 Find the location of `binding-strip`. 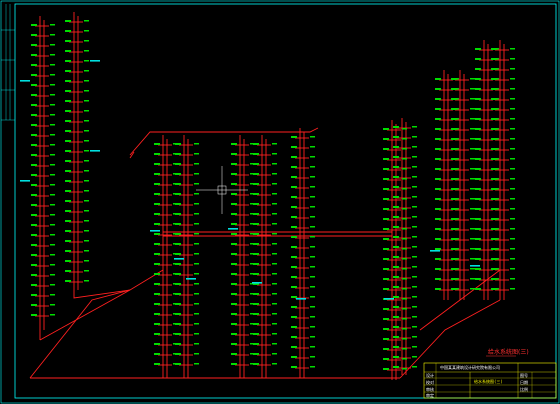

binding-strip is located at coordinates (8, 62).